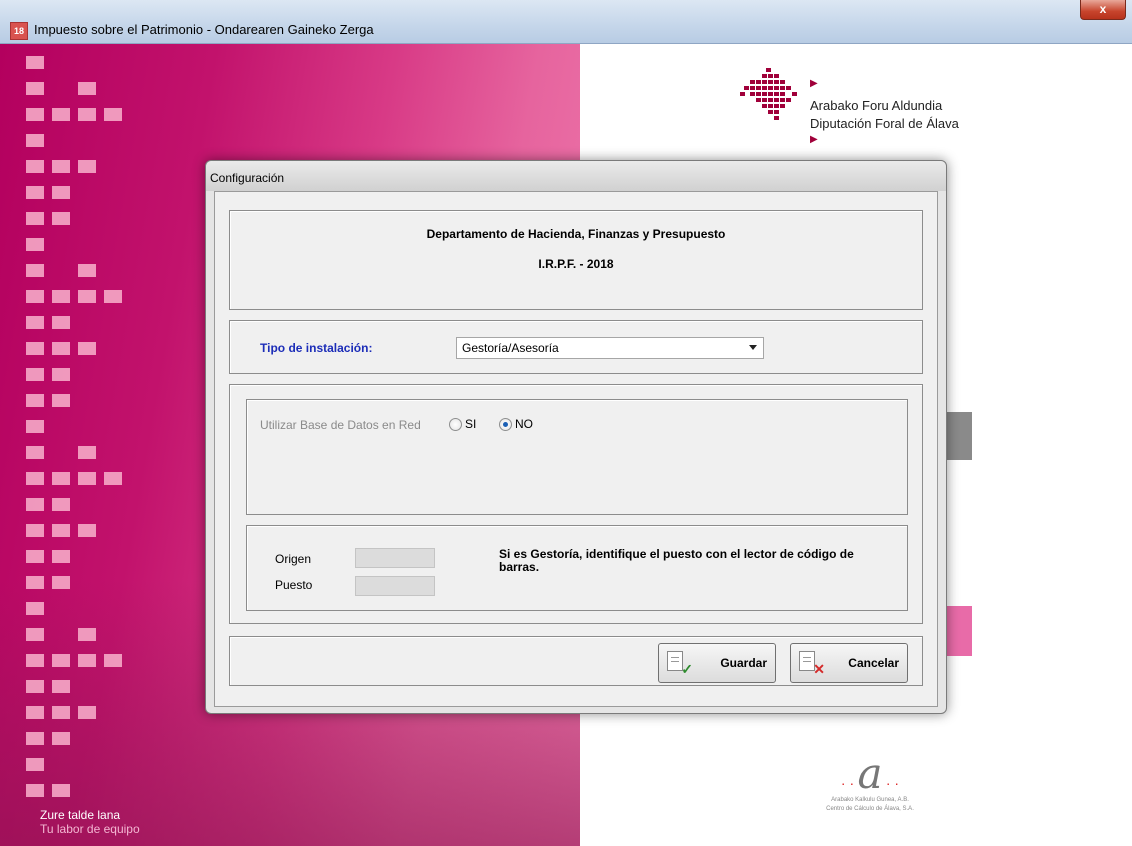  What do you see at coordinates (576, 176) in the screenshot?
I see `dialog-titlebar: Configuración` at bounding box center [576, 176].